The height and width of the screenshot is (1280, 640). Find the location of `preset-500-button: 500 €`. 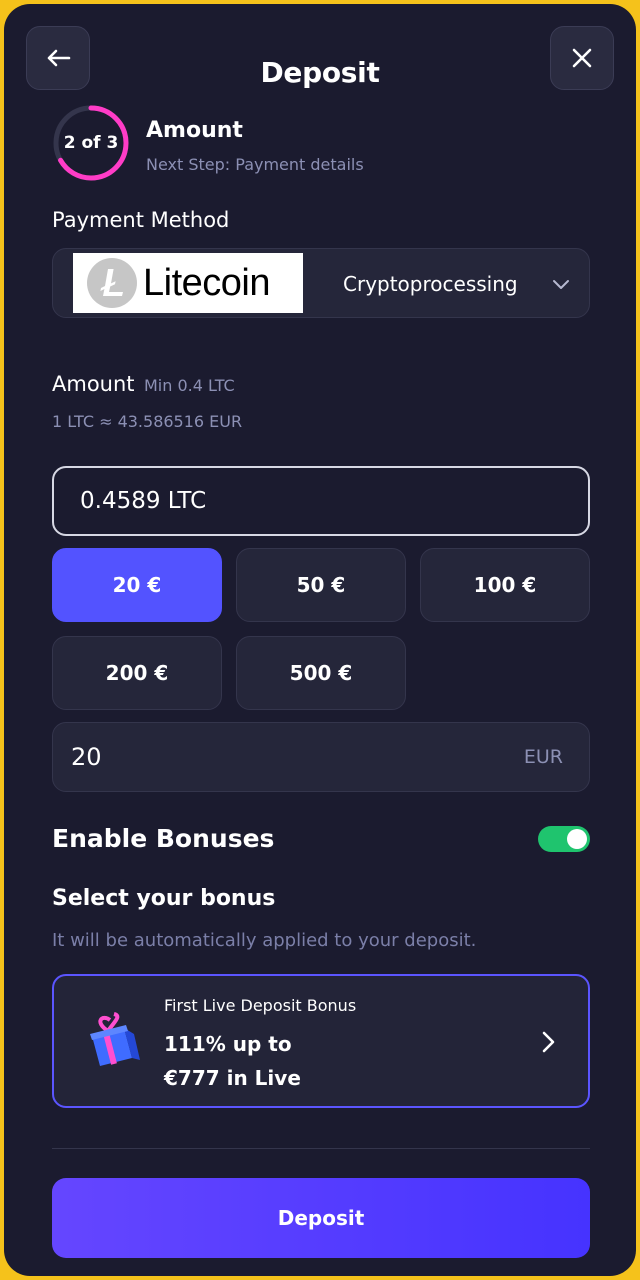

preset-500-button: 500 € is located at coordinates (321, 673).